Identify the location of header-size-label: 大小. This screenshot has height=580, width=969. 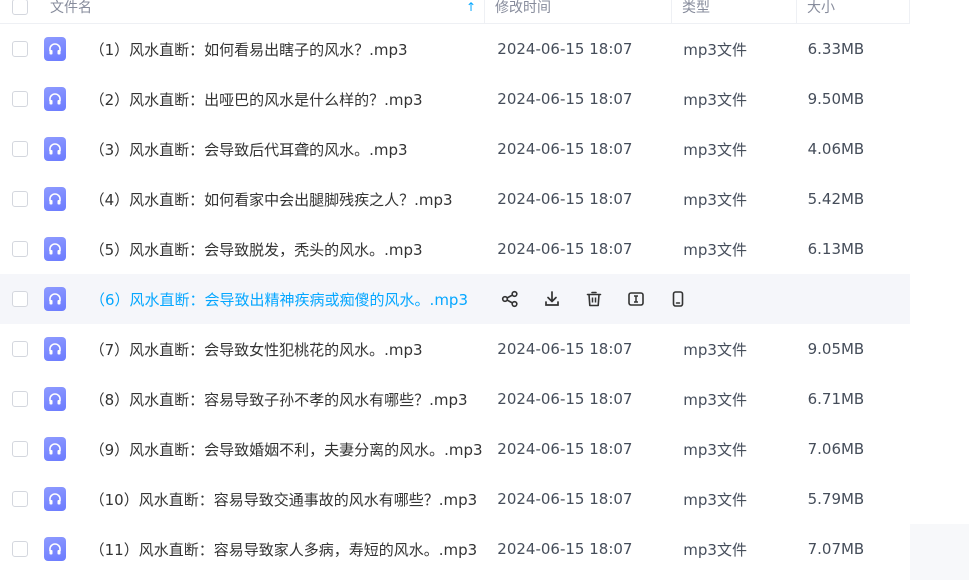
(821, 8).